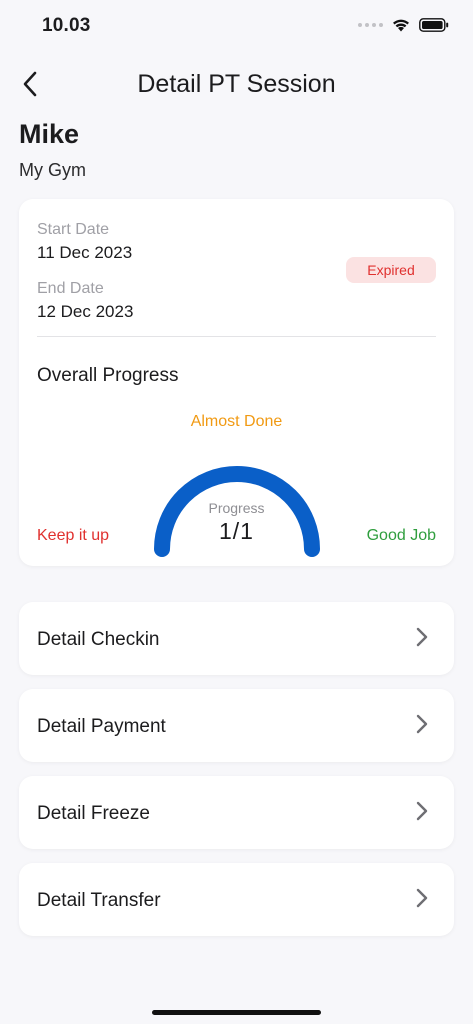 This screenshot has width=473, height=1024. Describe the element at coordinates (236, 336) in the screenshot. I see `divider` at that location.